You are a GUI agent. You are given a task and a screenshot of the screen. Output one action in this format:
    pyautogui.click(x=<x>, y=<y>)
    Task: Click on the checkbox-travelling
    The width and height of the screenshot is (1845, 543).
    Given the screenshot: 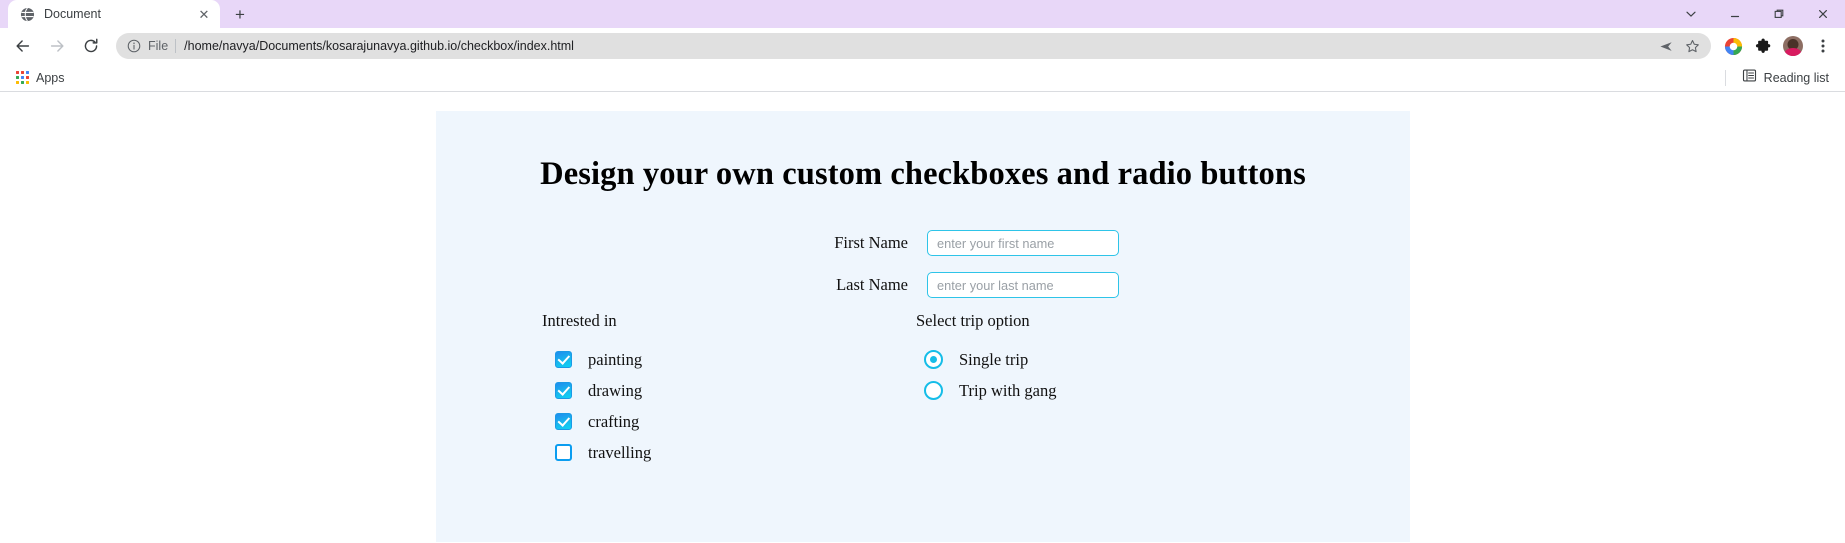 What is the action you would take?
    pyautogui.click(x=563, y=452)
    